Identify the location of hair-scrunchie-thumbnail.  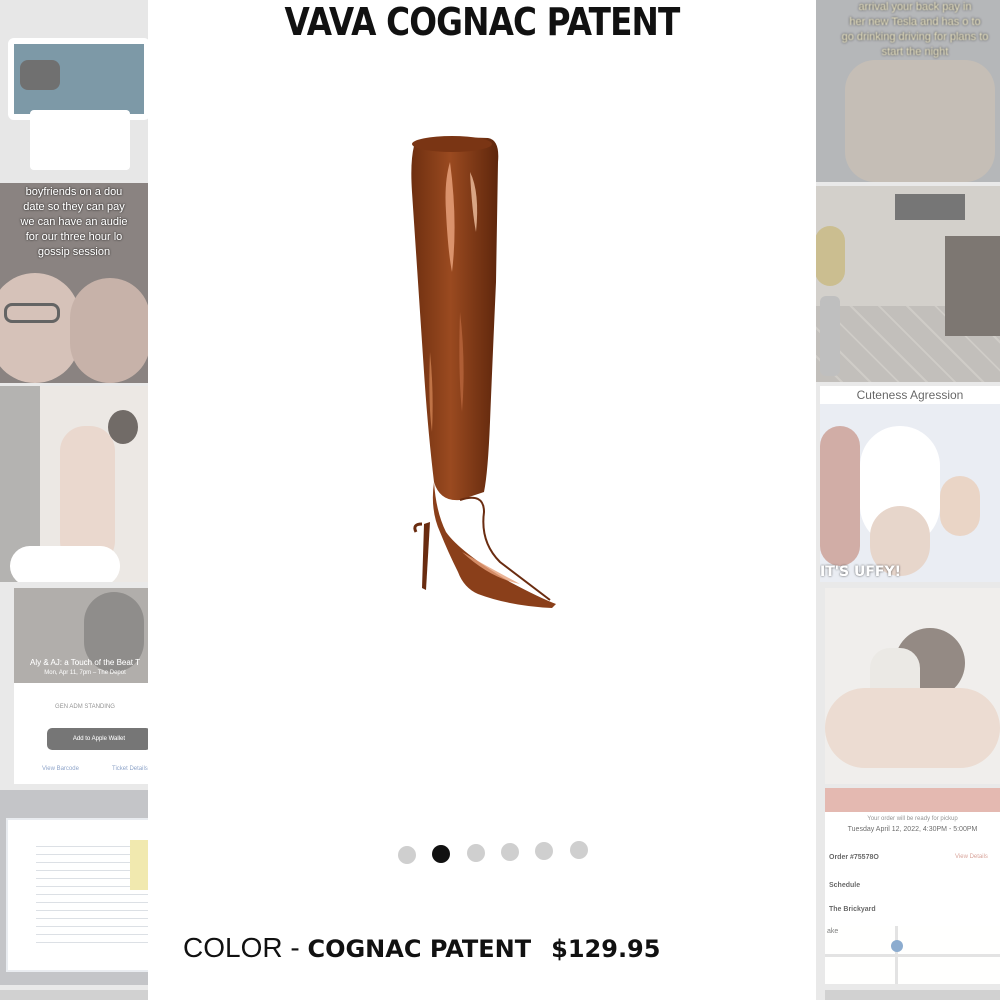
(912, 686).